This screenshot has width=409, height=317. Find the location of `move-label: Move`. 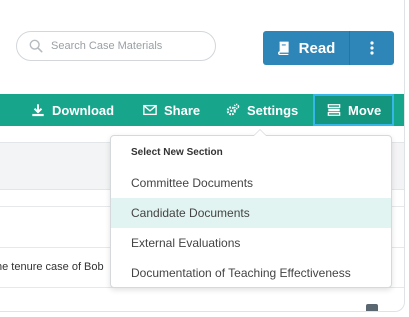

move-label: Move is located at coordinates (365, 110).